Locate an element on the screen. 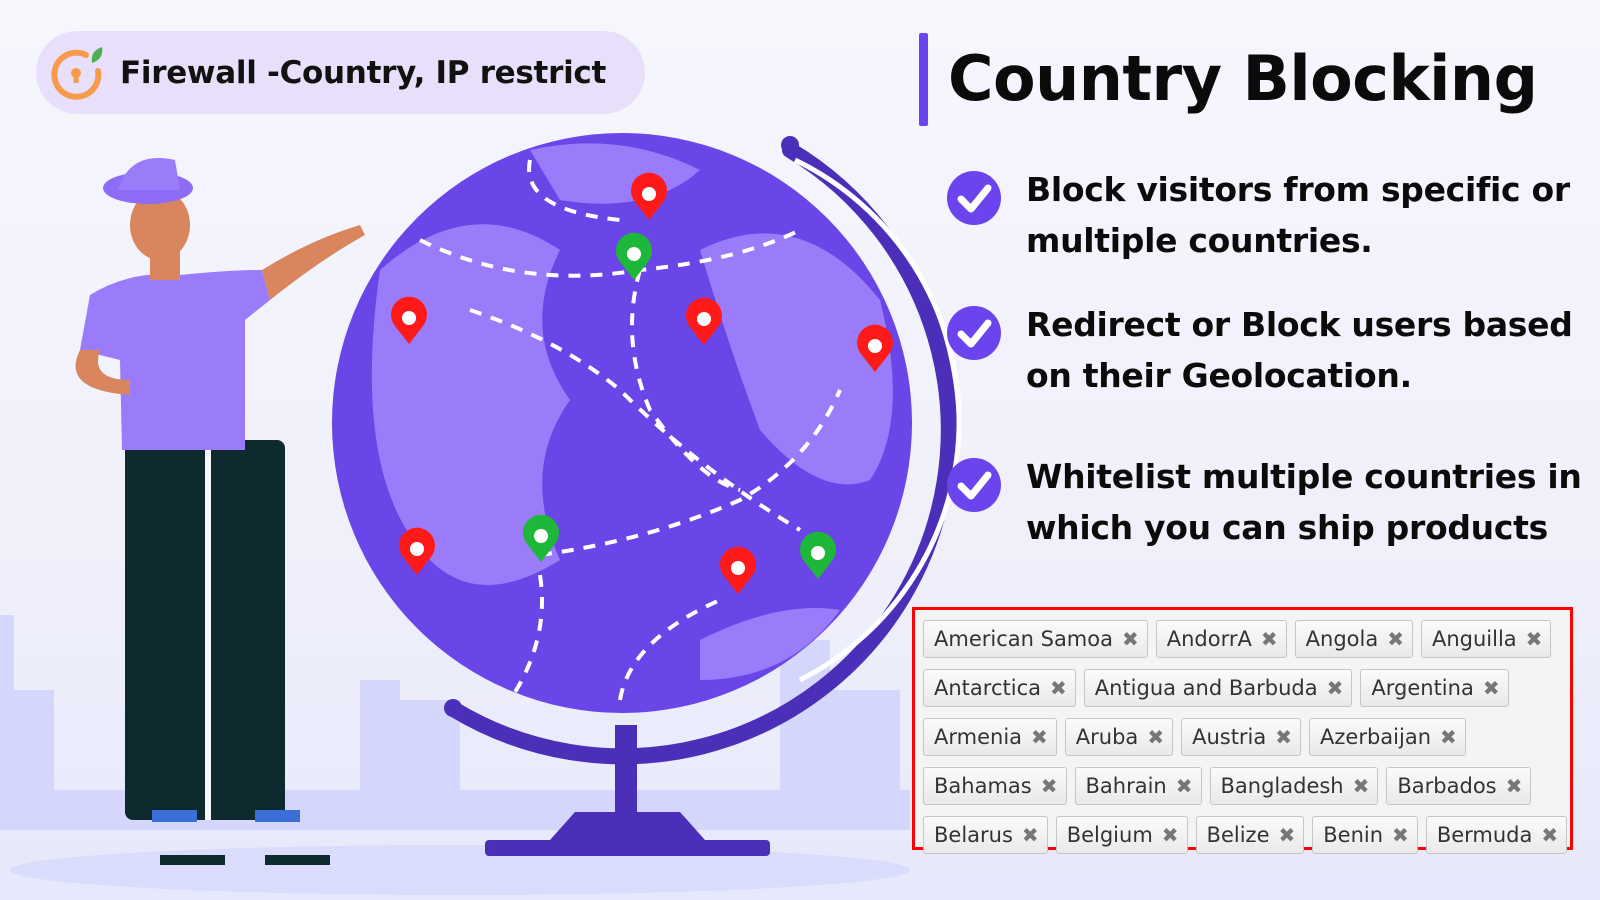 Image resolution: width=1600 pixels, height=900 pixels. country-tag-label: Antarctica is located at coordinates (987, 687).